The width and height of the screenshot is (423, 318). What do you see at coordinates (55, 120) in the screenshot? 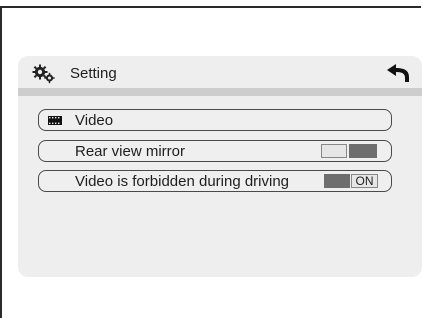
I see `video-film-icon` at bounding box center [55, 120].